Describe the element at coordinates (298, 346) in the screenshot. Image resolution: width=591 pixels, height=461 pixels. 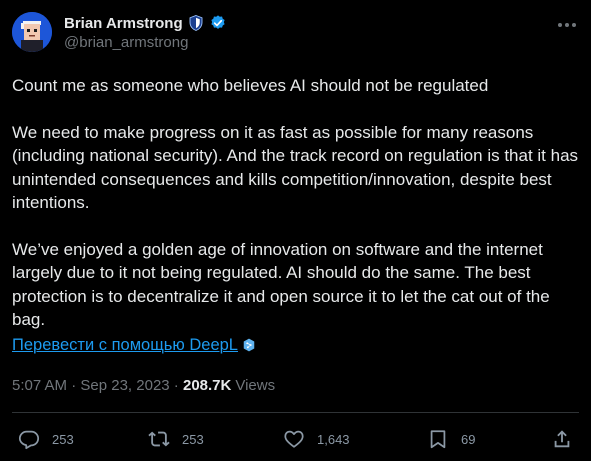
I see `translate-row: Перевести с помощью DeepL` at that location.